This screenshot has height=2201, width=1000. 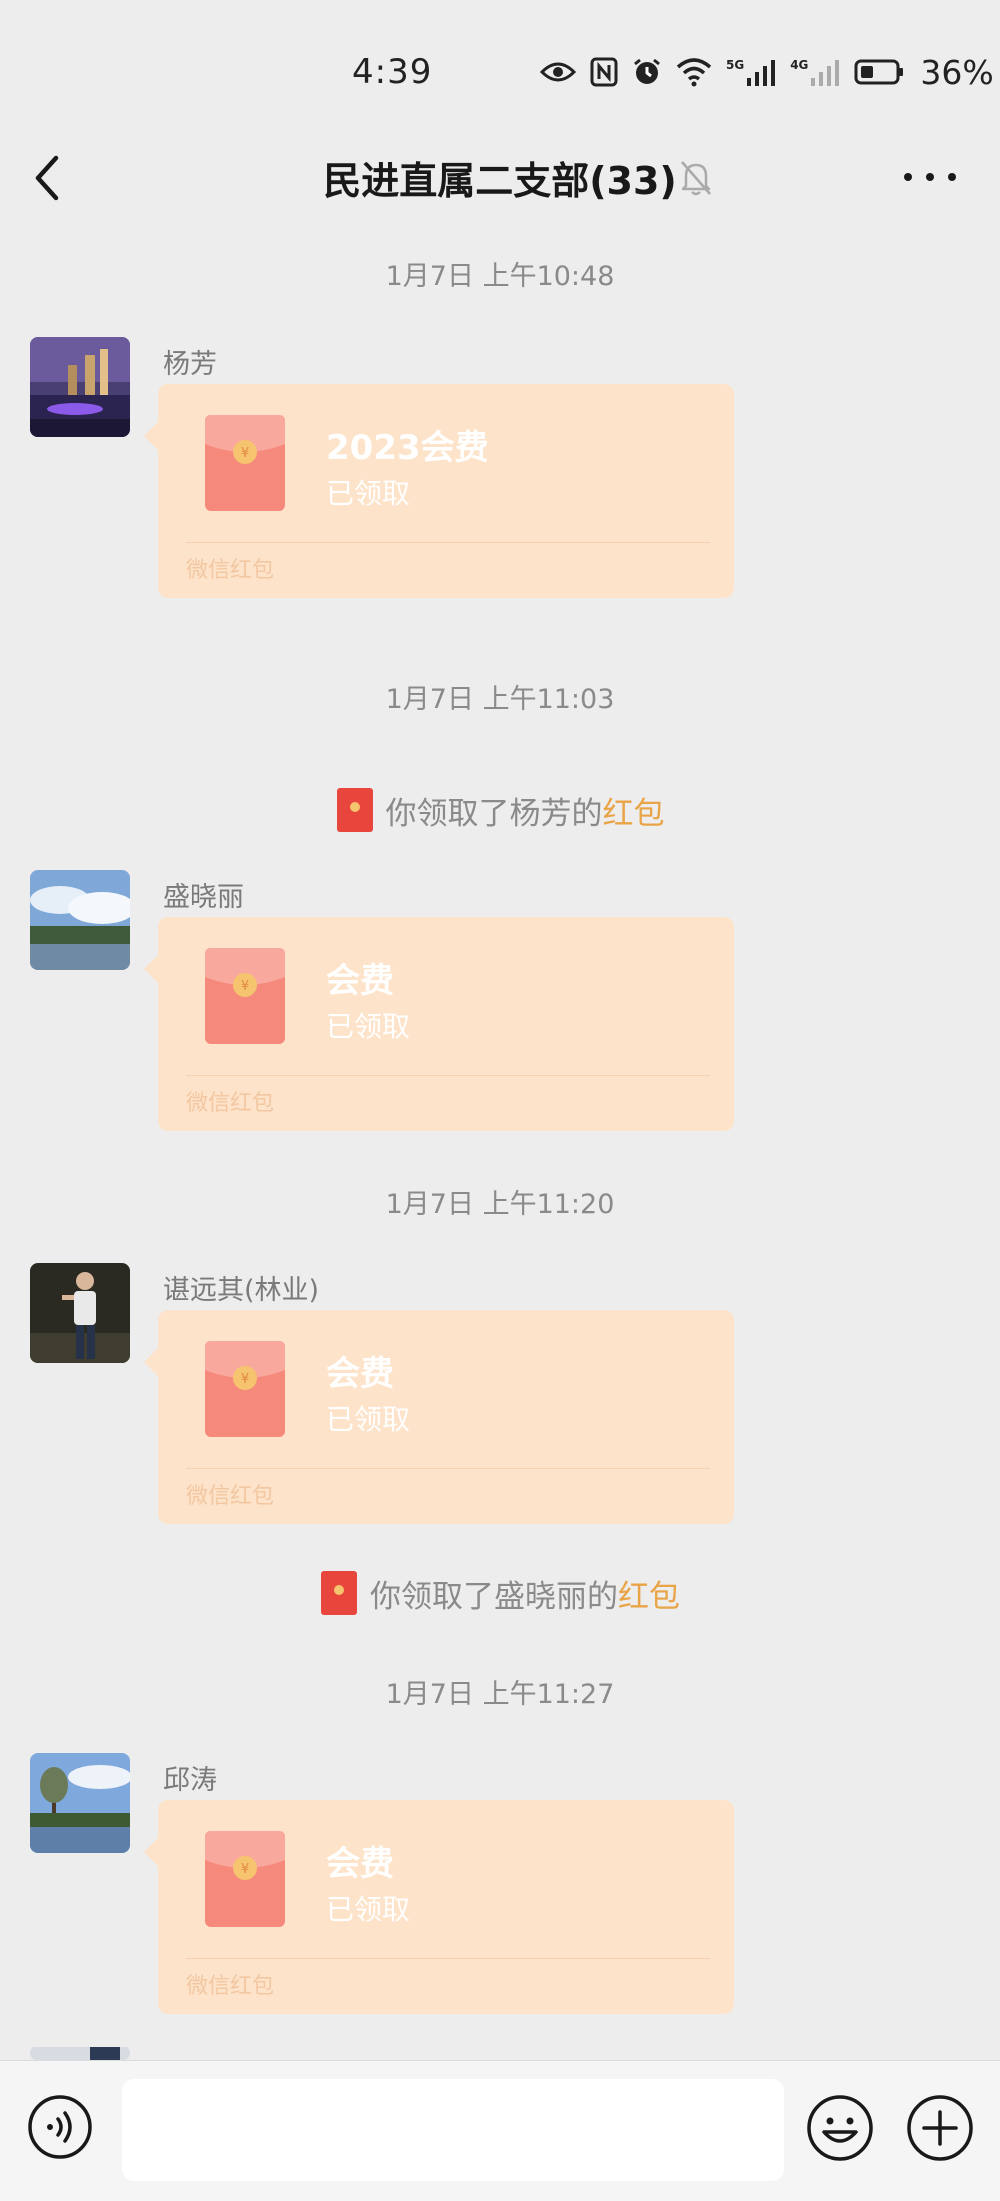 What do you see at coordinates (930, 177) in the screenshot?
I see `more-dots-icon` at bounding box center [930, 177].